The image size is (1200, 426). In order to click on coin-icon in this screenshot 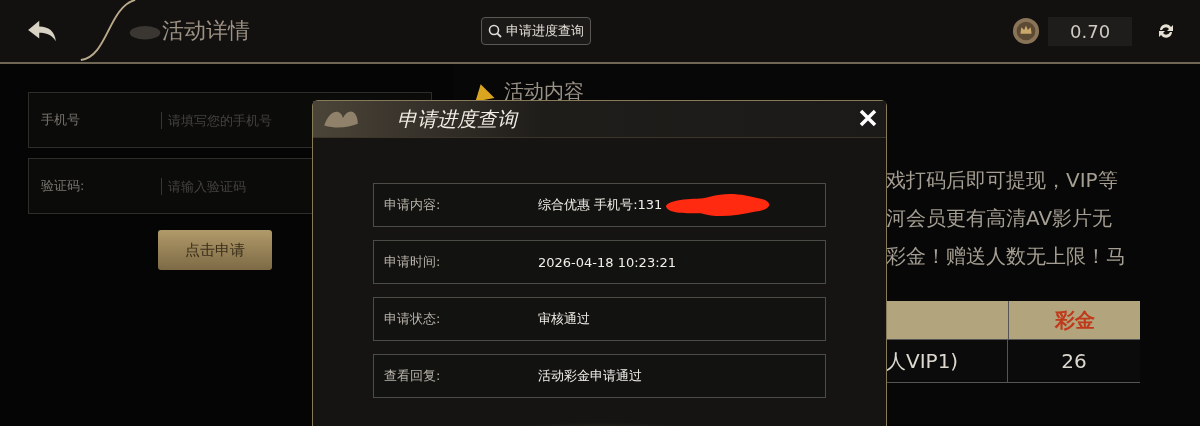, I will do `click(1026, 31)`.